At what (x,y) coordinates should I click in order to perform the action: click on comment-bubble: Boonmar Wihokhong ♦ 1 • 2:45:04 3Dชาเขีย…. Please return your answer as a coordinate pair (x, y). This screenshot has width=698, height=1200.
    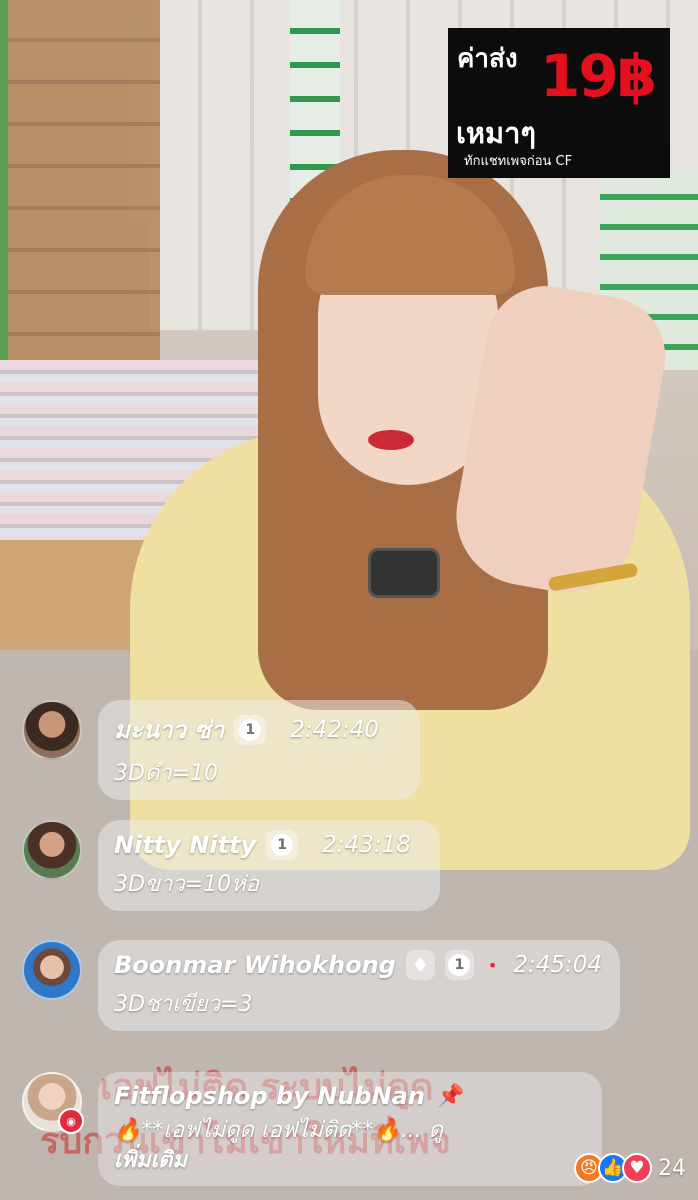
    Looking at the image, I should click on (359, 985).